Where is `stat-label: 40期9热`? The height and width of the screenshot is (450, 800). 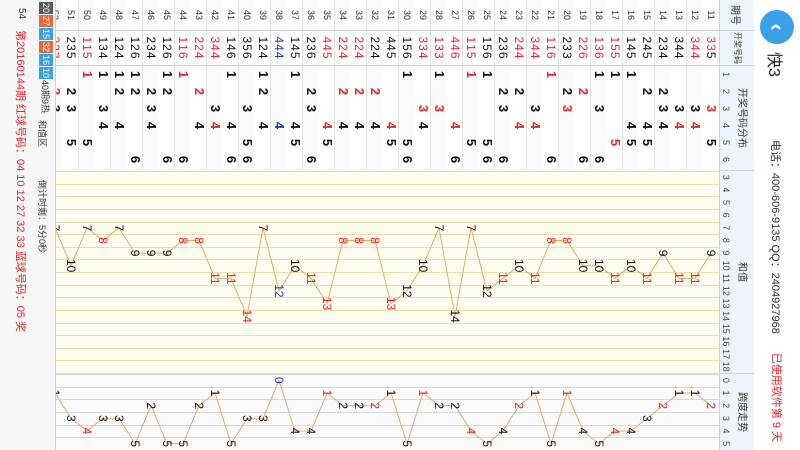 stat-label: 40期9热 is located at coordinates (45, 97).